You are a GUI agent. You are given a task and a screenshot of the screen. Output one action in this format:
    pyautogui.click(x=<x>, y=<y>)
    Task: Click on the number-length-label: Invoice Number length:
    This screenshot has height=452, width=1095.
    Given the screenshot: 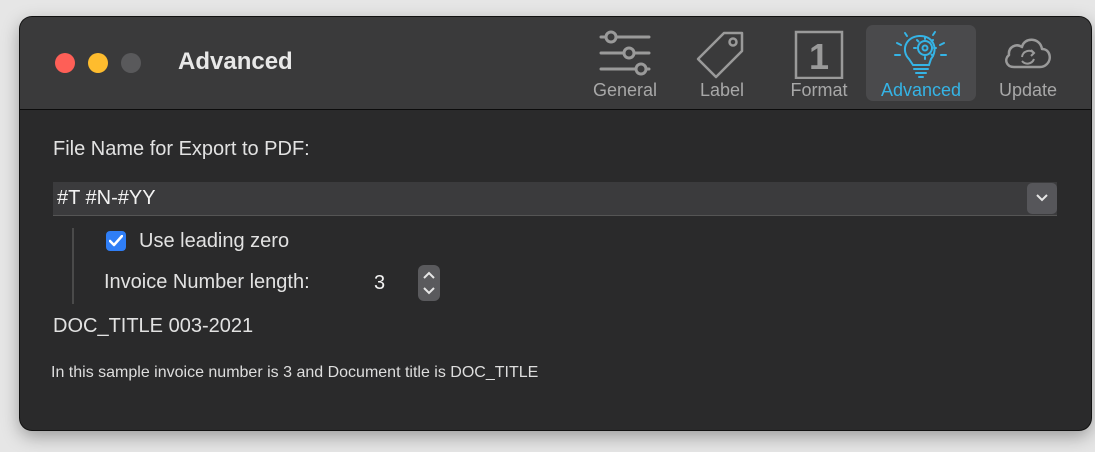 What is the action you would take?
    pyautogui.click(x=207, y=282)
    